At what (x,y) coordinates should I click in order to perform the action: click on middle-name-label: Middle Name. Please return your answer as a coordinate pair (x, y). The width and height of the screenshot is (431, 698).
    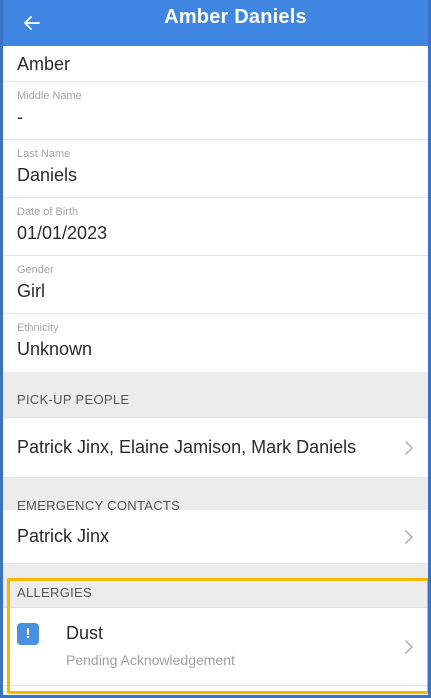
    Looking at the image, I should click on (49, 96).